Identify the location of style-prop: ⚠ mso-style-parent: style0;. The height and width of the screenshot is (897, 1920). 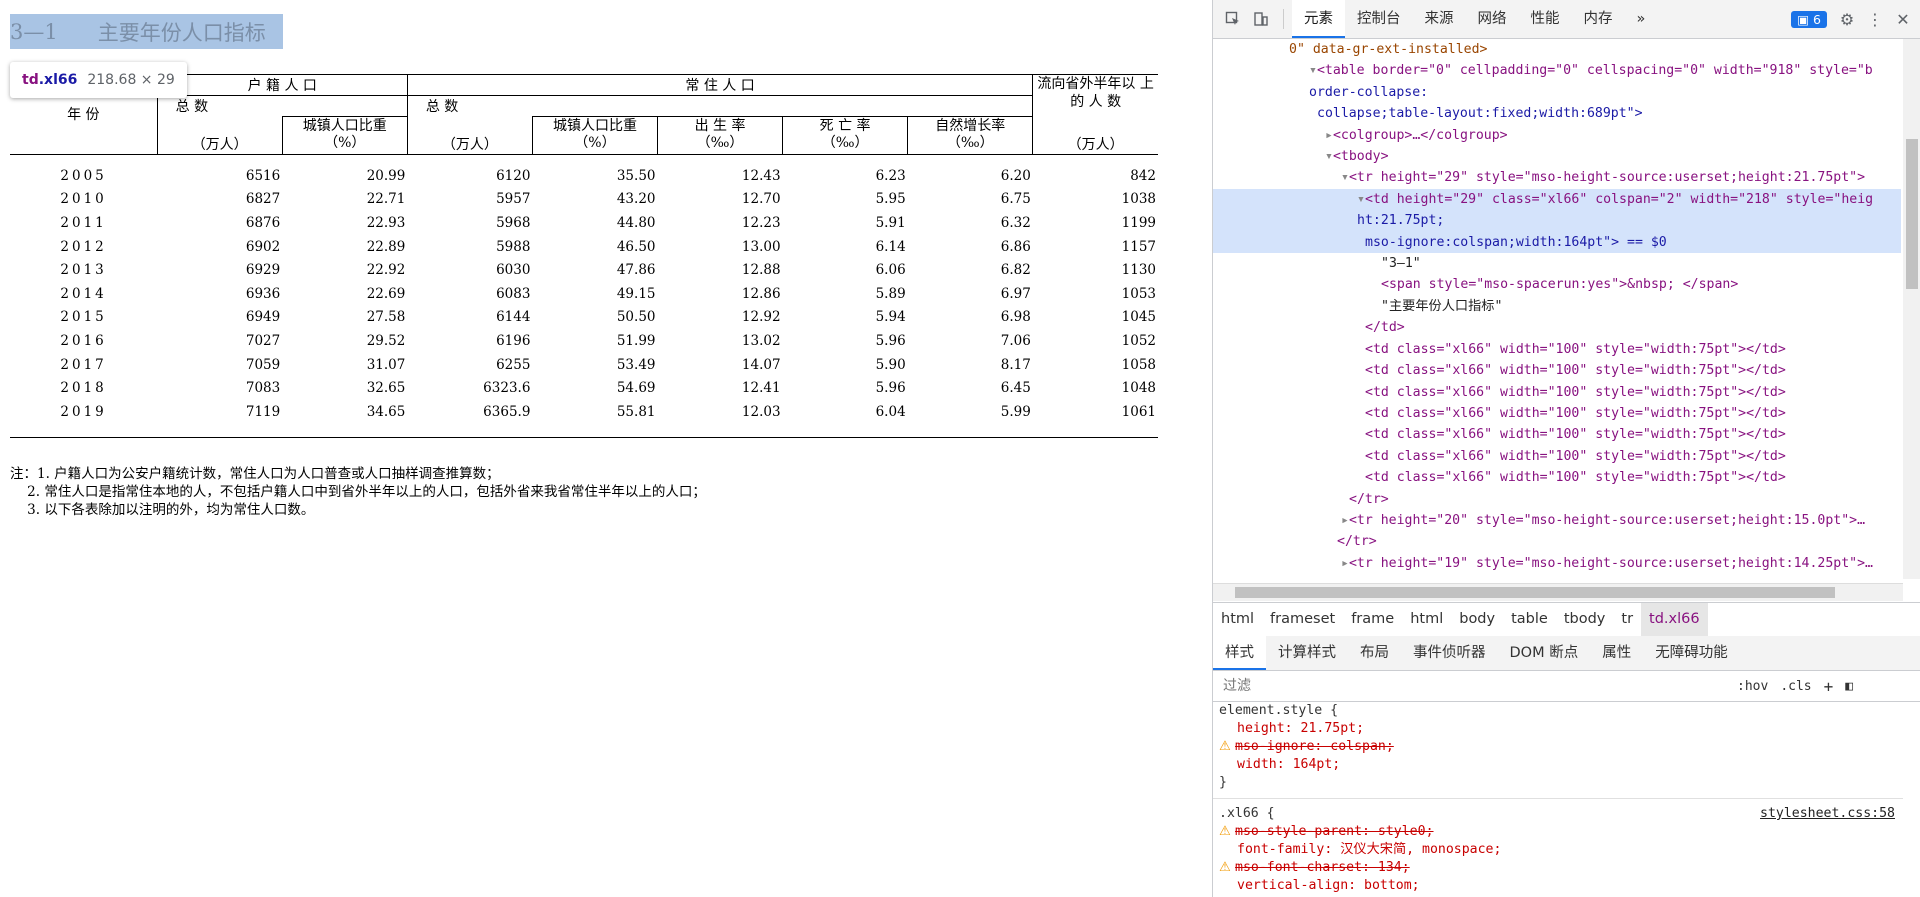
(1558, 832).